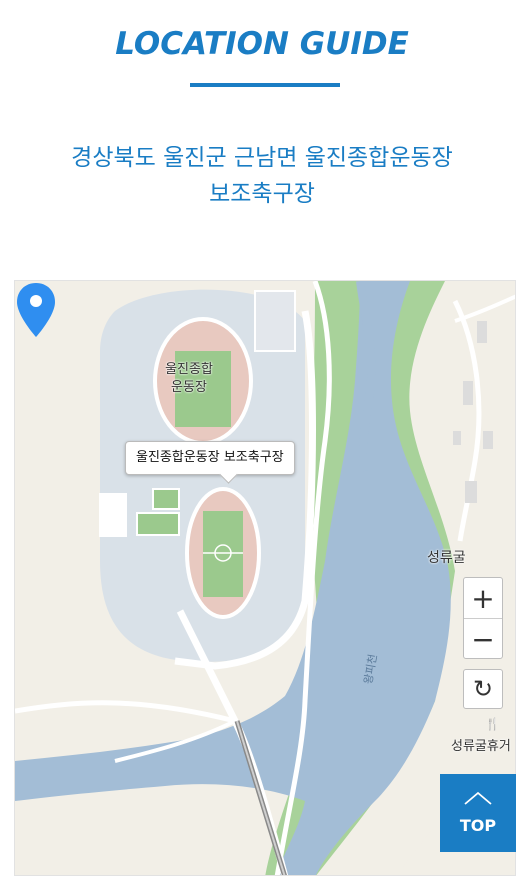 This screenshot has height=876, width=524. What do you see at coordinates (478, 798) in the screenshot?
I see `chevron-up-icon` at bounding box center [478, 798].